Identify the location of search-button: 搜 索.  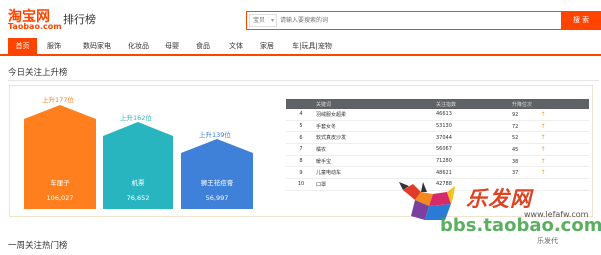
(581, 20).